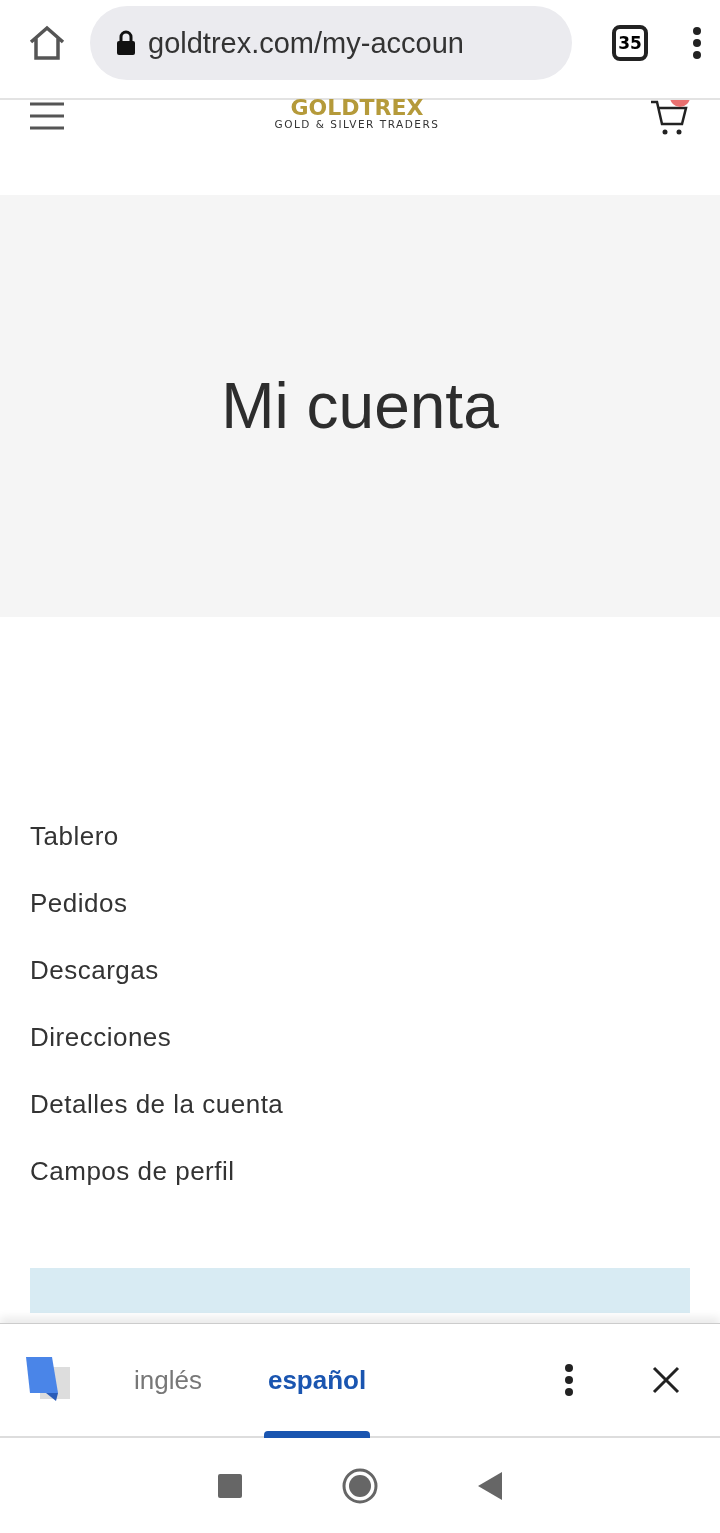 The image size is (720, 1533). I want to click on tab-count-button: 35, so click(630, 43).